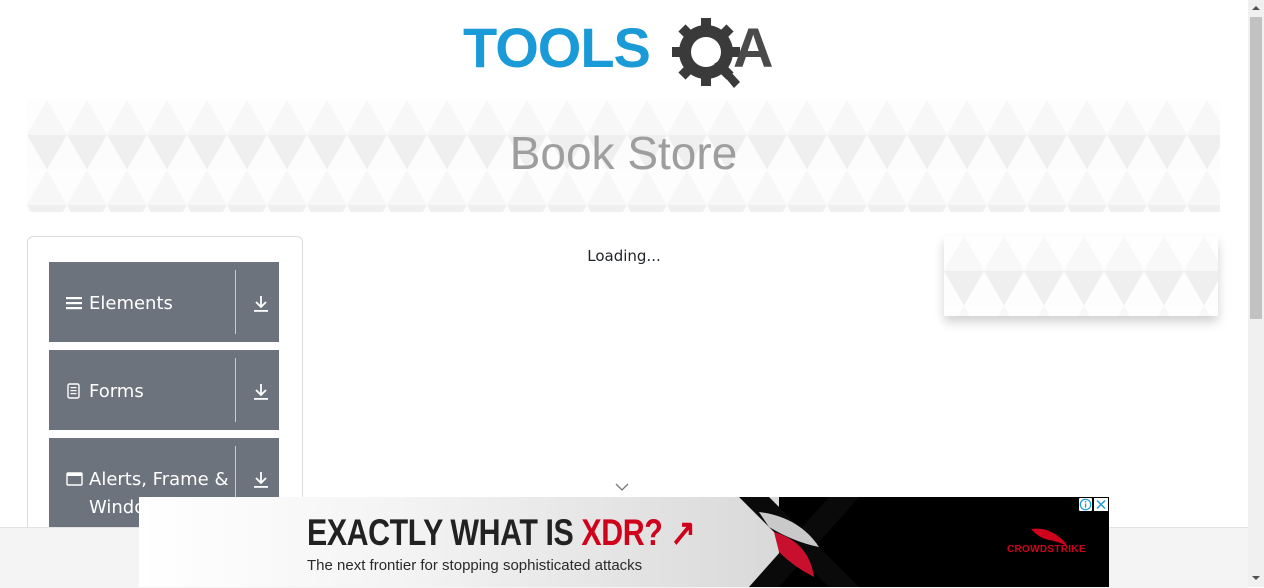  I want to click on window-icon, so click(74, 479).